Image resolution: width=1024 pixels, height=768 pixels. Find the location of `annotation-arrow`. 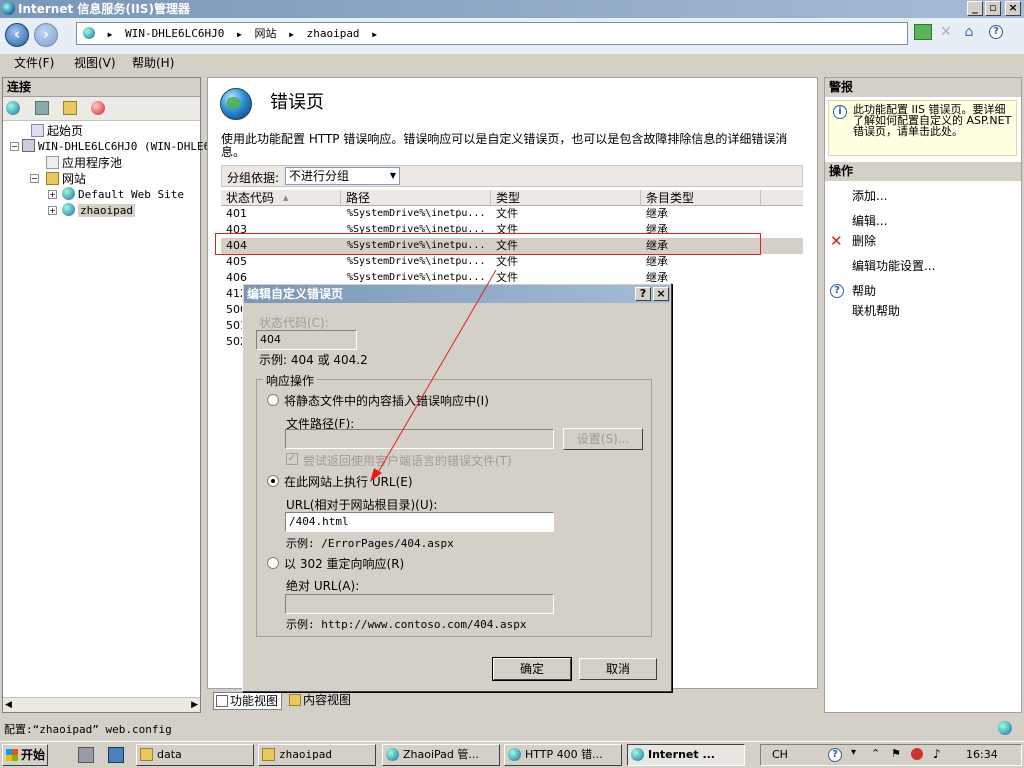

annotation-arrow is located at coordinates (433, 375).